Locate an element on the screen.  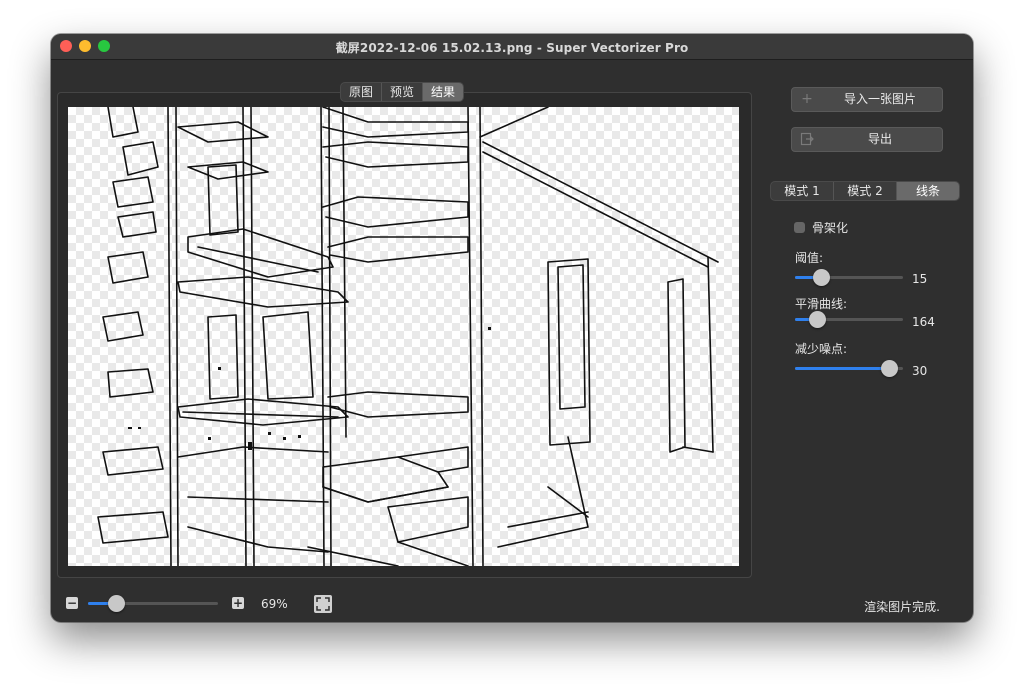
skeletonize-option: 骨架化 is located at coordinates (821, 227).